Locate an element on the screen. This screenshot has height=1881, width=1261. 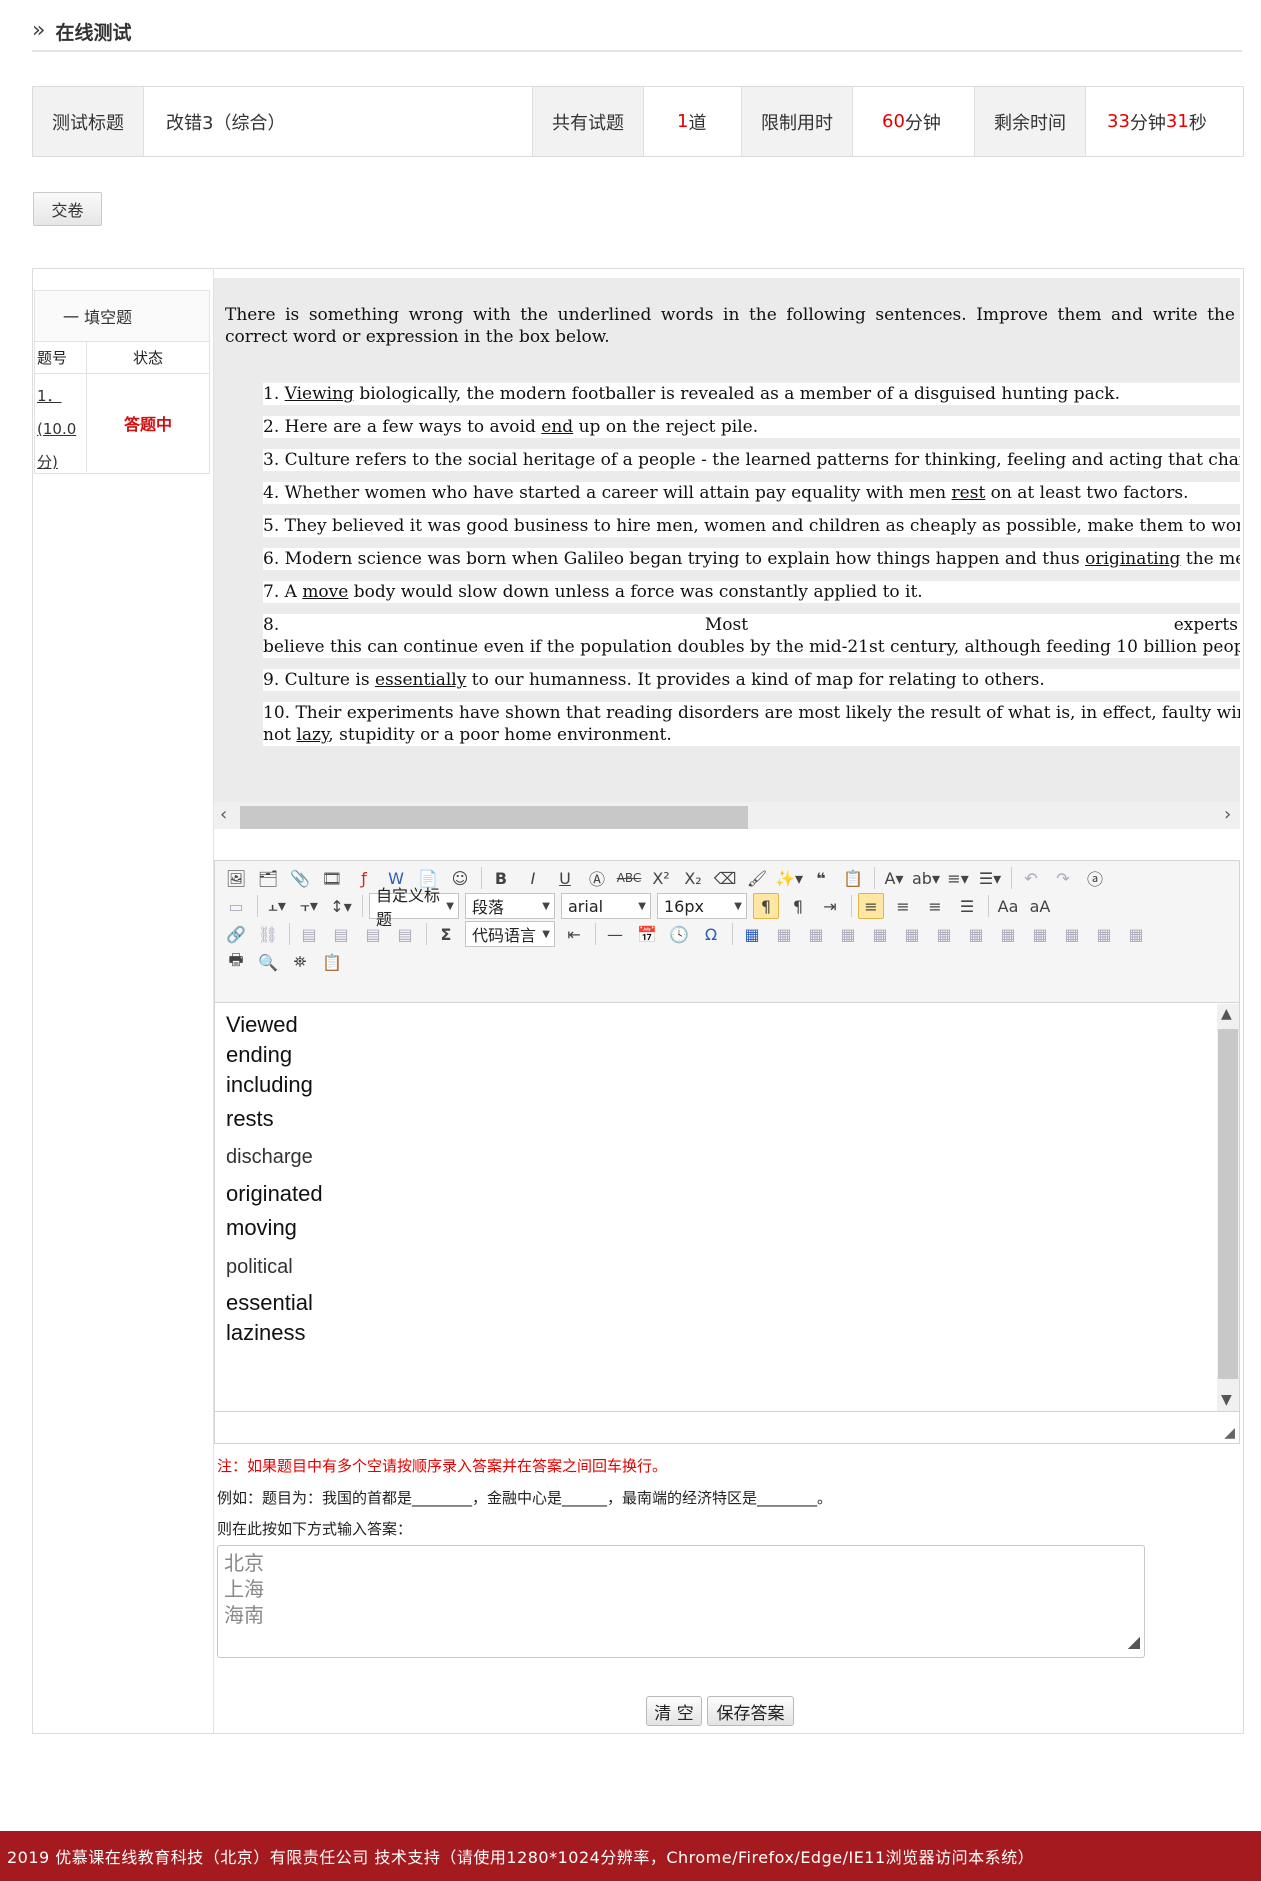
insert-col-icon: ▦ is located at coordinates (912, 934).